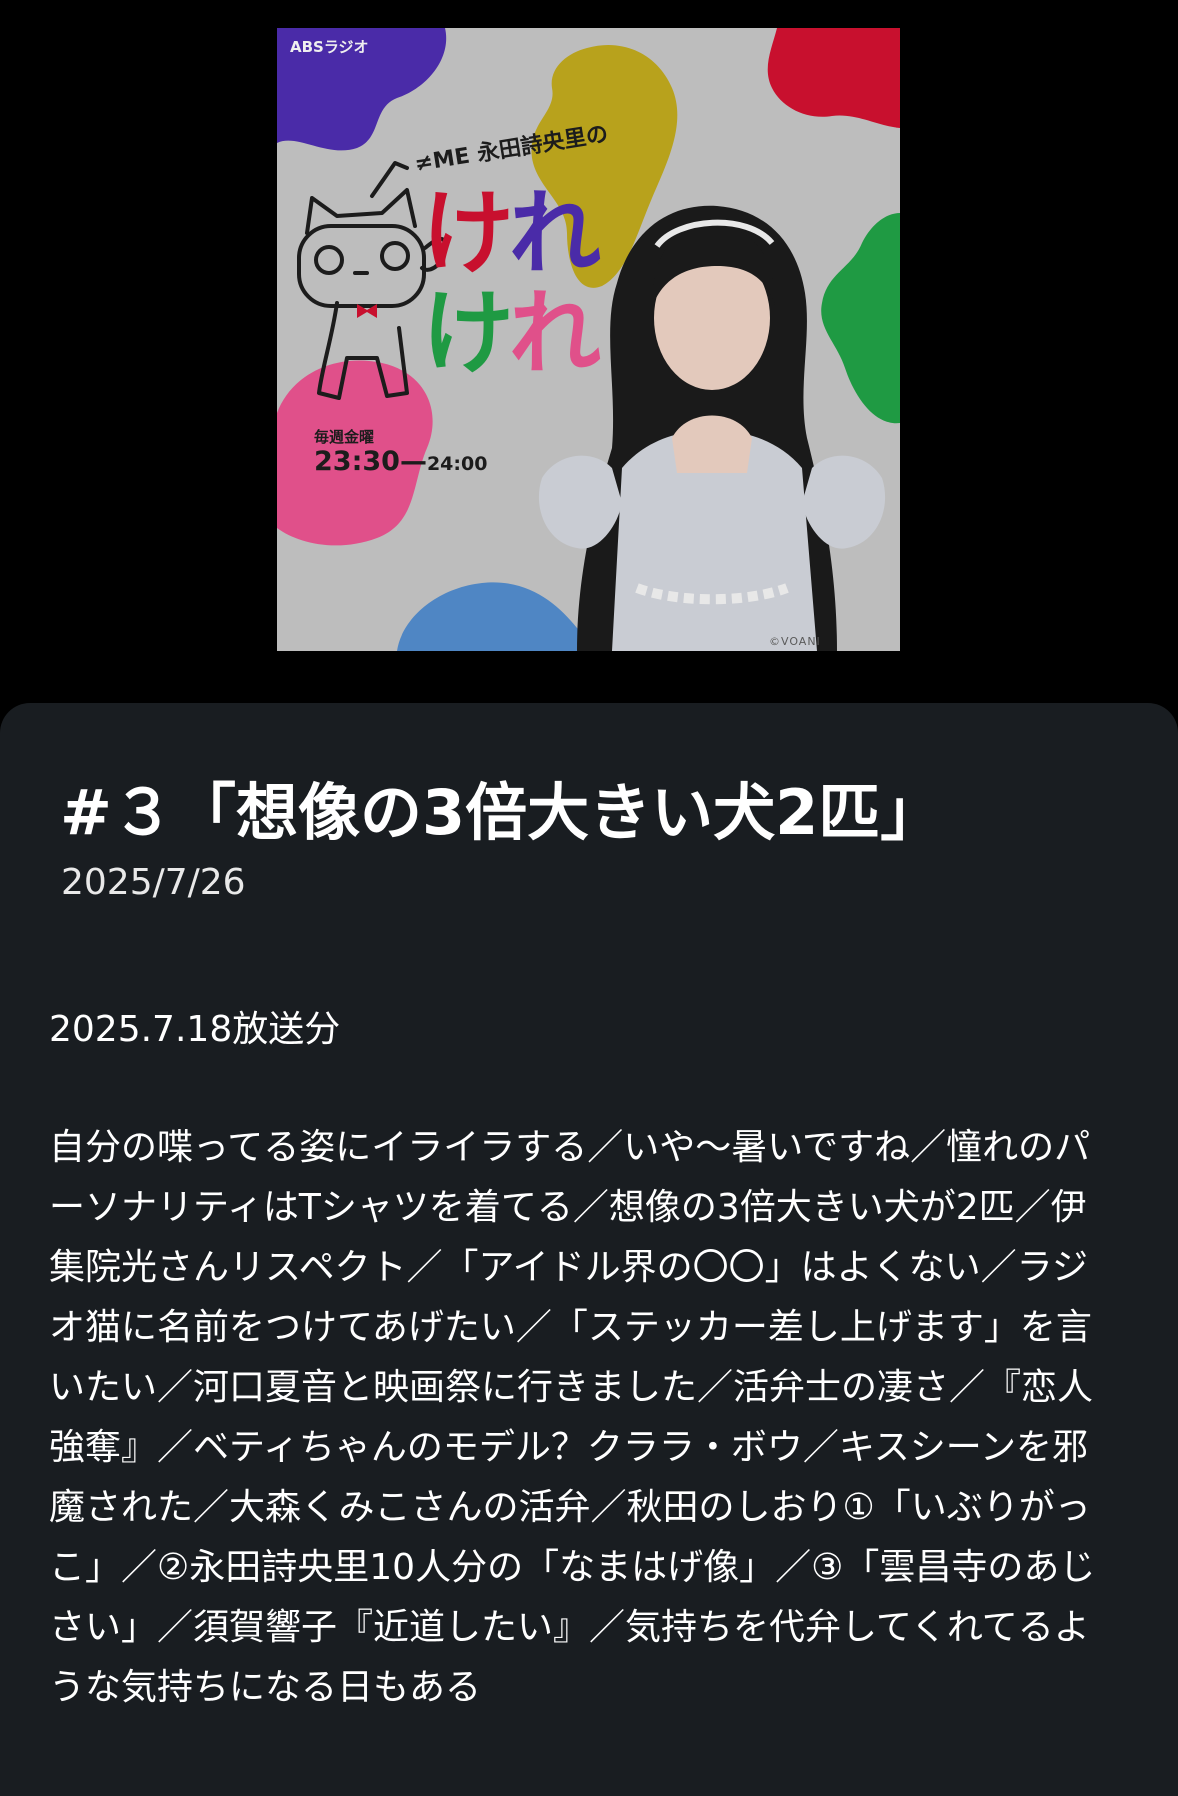 The height and width of the screenshot is (1796, 1178). Describe the element at coordinates (153, 882) in the screenshot. I see `episode-date: 2025/7/26` at that location.